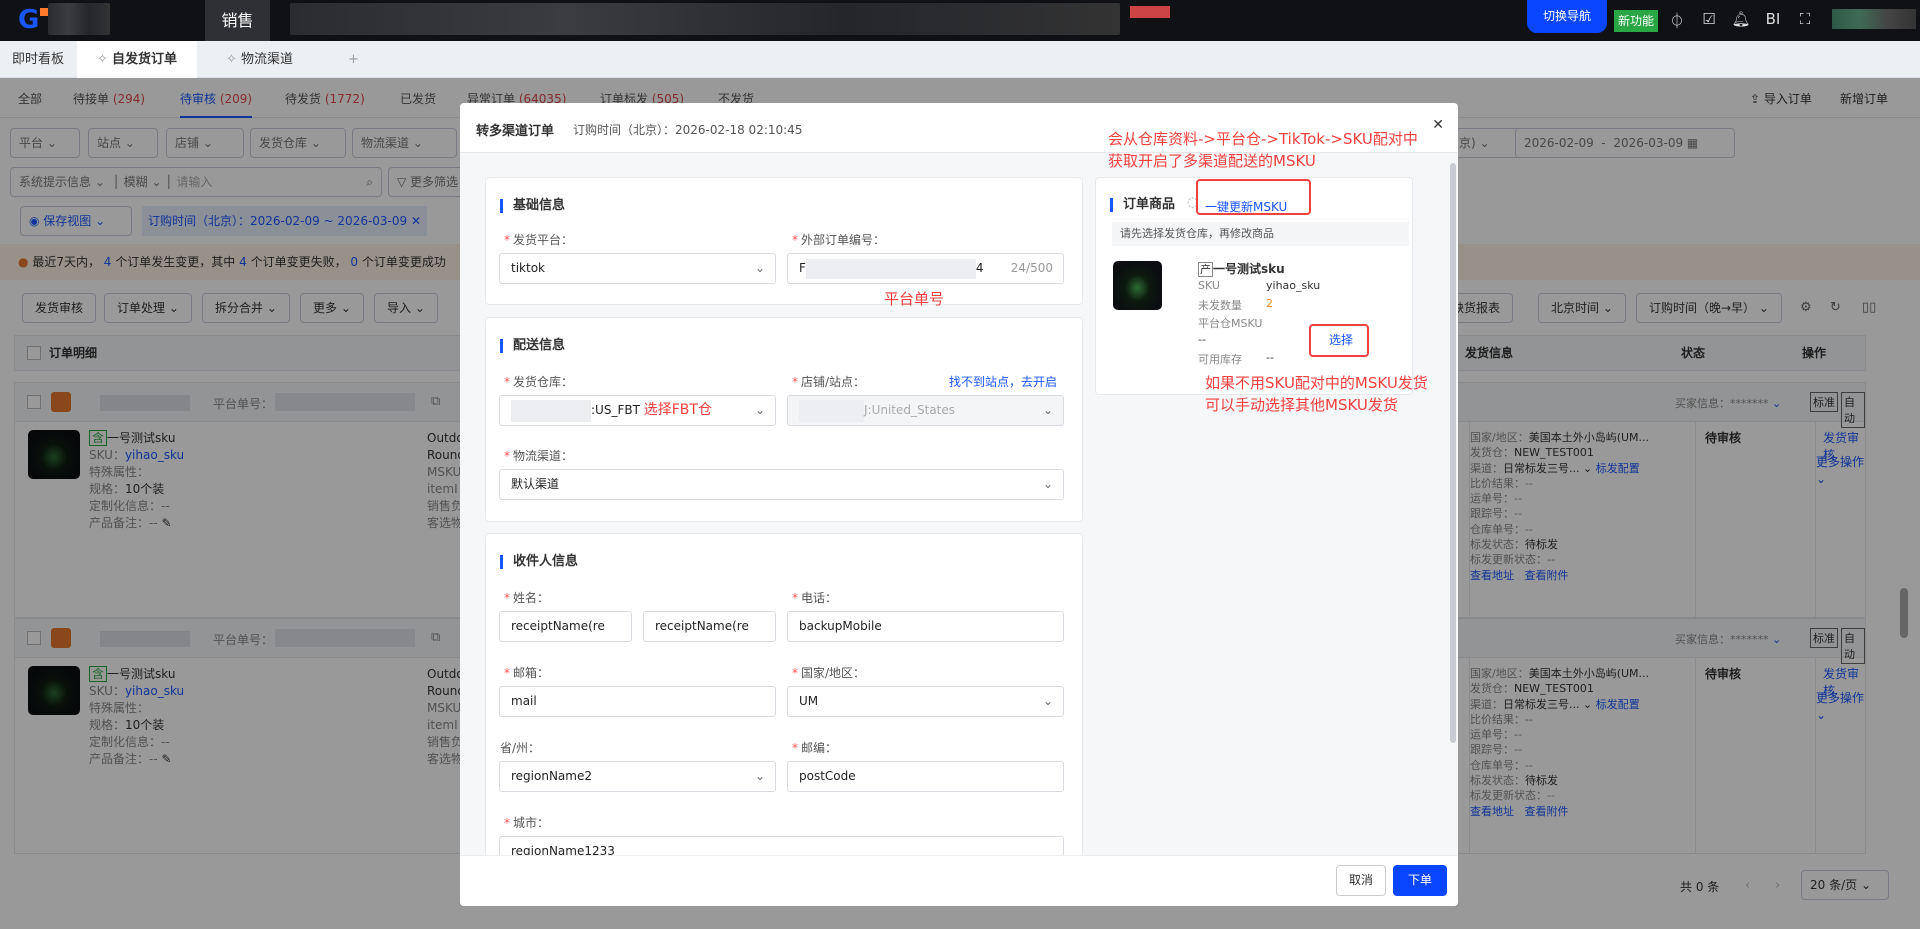 This screenshot has height=929, width=1920. Describe the element at coordinates (109, 98) in the screenshot. I see `status-tab: 待接单 (294)` at that location.